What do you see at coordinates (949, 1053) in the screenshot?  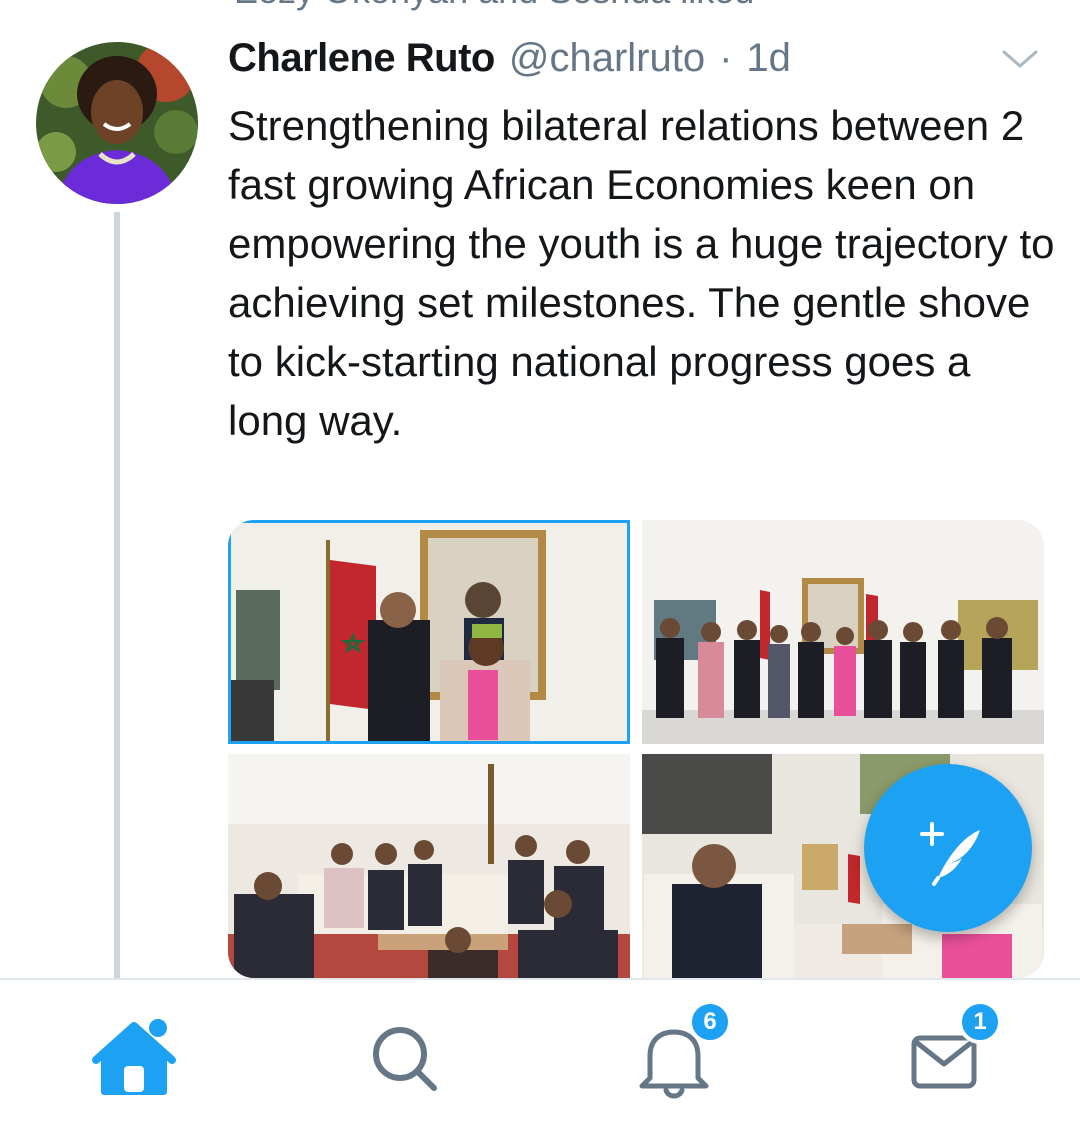 I see `nav-messages: 1` at bounding box center [949, 1053].